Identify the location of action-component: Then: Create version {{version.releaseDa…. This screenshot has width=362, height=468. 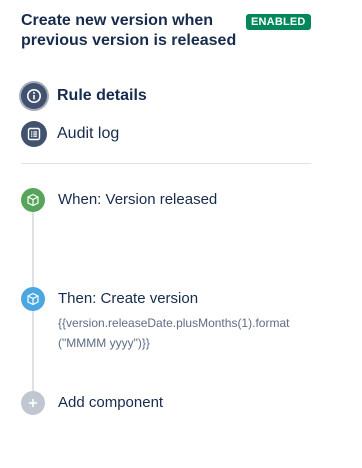
(159, 320).